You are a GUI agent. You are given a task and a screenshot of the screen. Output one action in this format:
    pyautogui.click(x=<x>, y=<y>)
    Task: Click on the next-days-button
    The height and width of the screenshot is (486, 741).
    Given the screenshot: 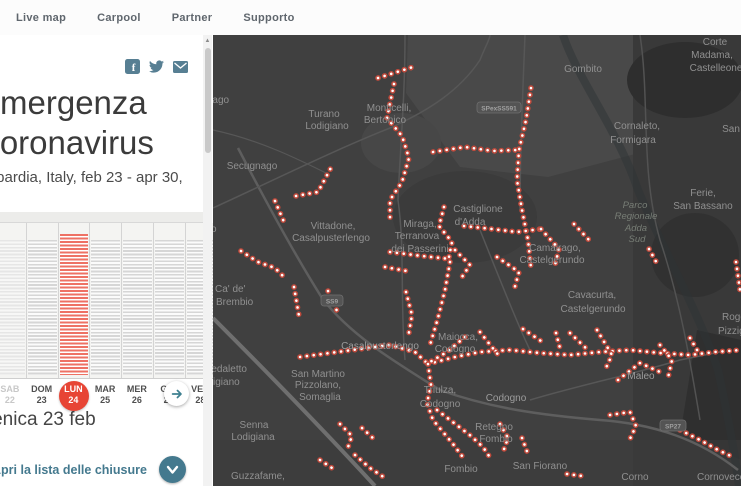 What is the action you would take?
    pyautogui.click(x=176, y=393)
    